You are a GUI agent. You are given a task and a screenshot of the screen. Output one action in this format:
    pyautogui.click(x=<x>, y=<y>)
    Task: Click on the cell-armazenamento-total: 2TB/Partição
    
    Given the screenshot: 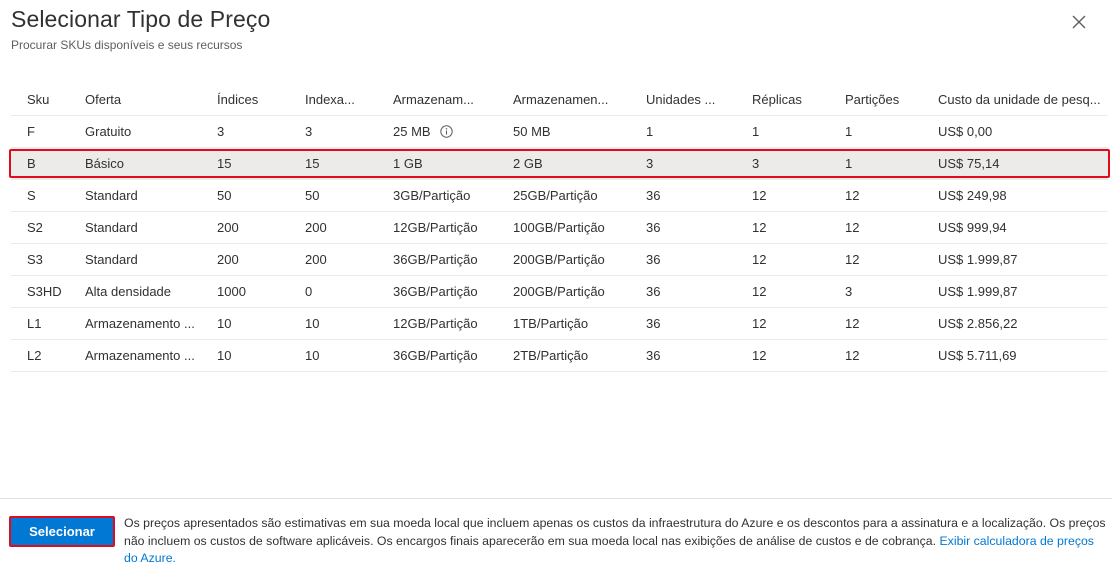 What is the action you would take?
    pyautogui.click(x=551, y=355)
    